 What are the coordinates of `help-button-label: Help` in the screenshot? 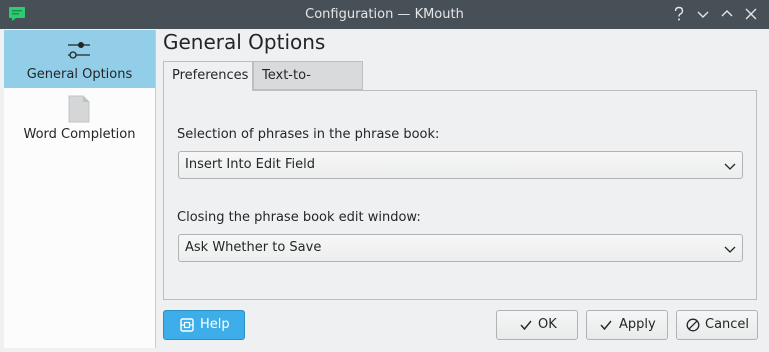 It's located at (215, 324).